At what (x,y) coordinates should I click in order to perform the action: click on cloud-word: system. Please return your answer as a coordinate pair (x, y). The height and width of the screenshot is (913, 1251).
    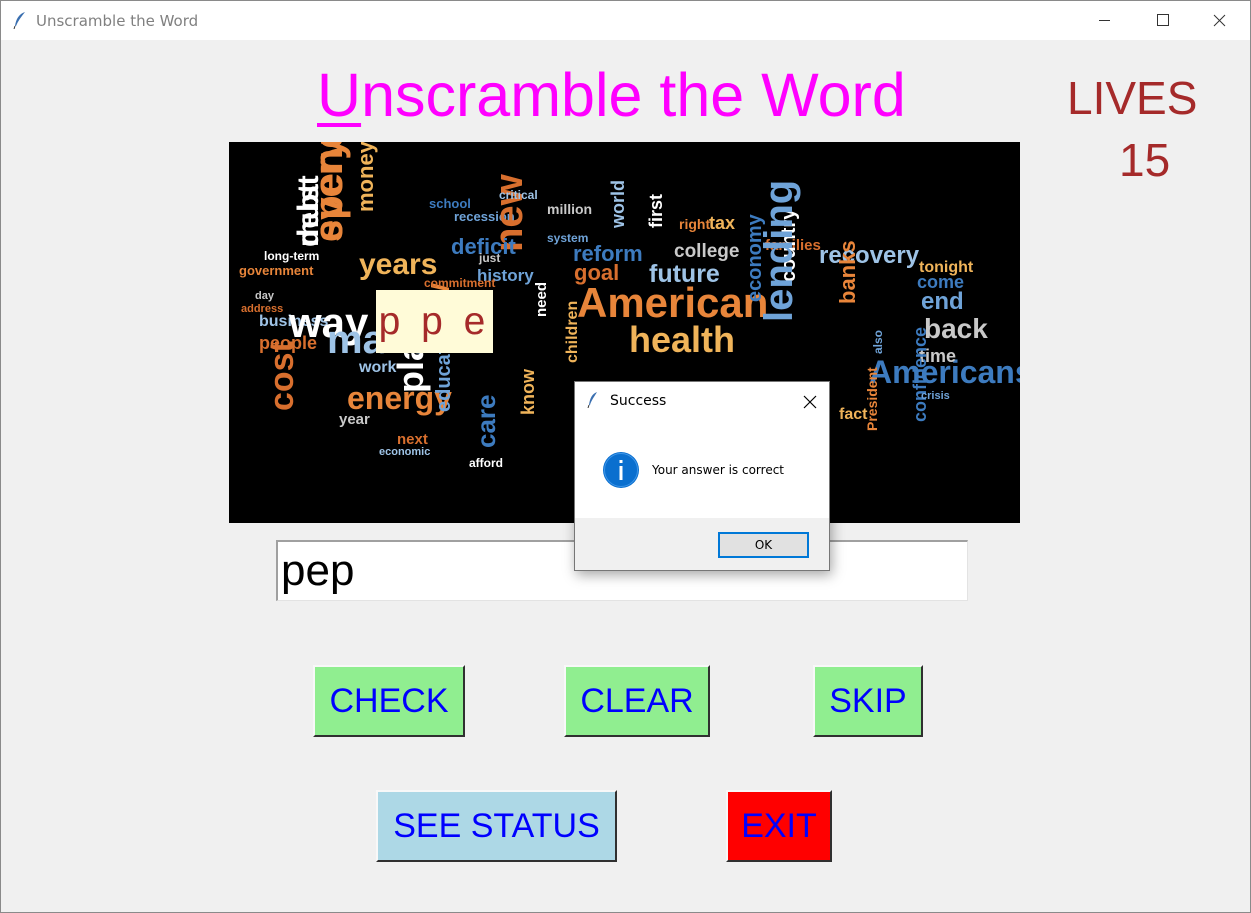
    Looking at the image, I should click on (568, 238).